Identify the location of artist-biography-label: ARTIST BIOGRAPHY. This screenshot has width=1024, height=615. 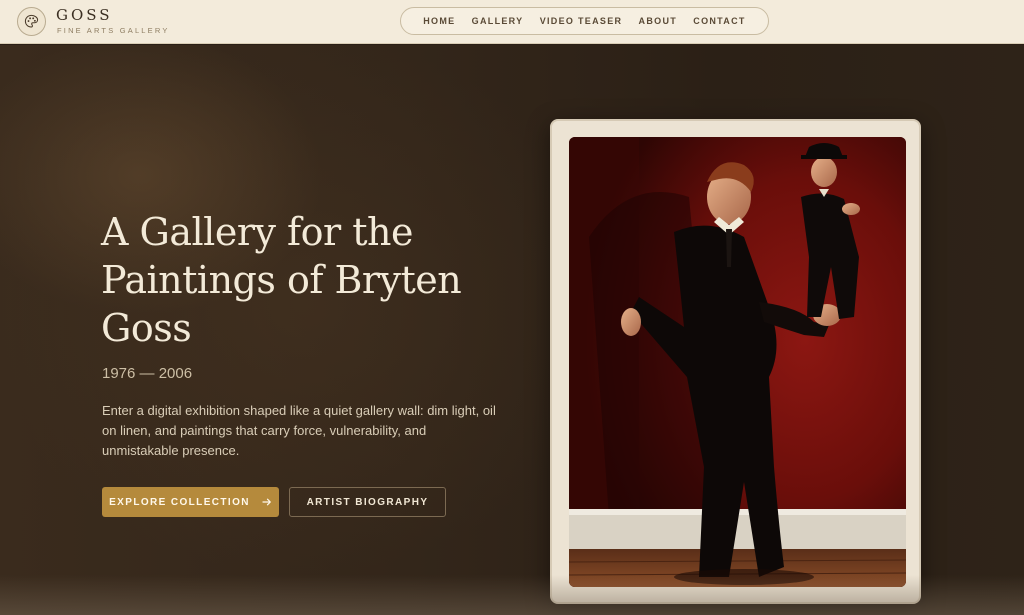
(367, 502).